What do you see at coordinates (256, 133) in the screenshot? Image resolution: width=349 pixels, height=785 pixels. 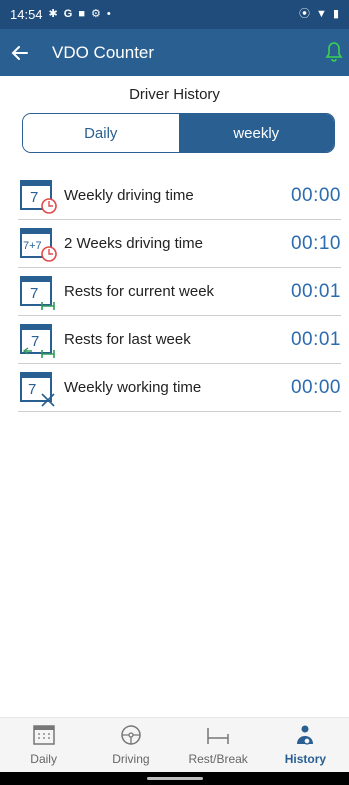 I see `tab-weekly: weekly` at bounding box center [256, 133].